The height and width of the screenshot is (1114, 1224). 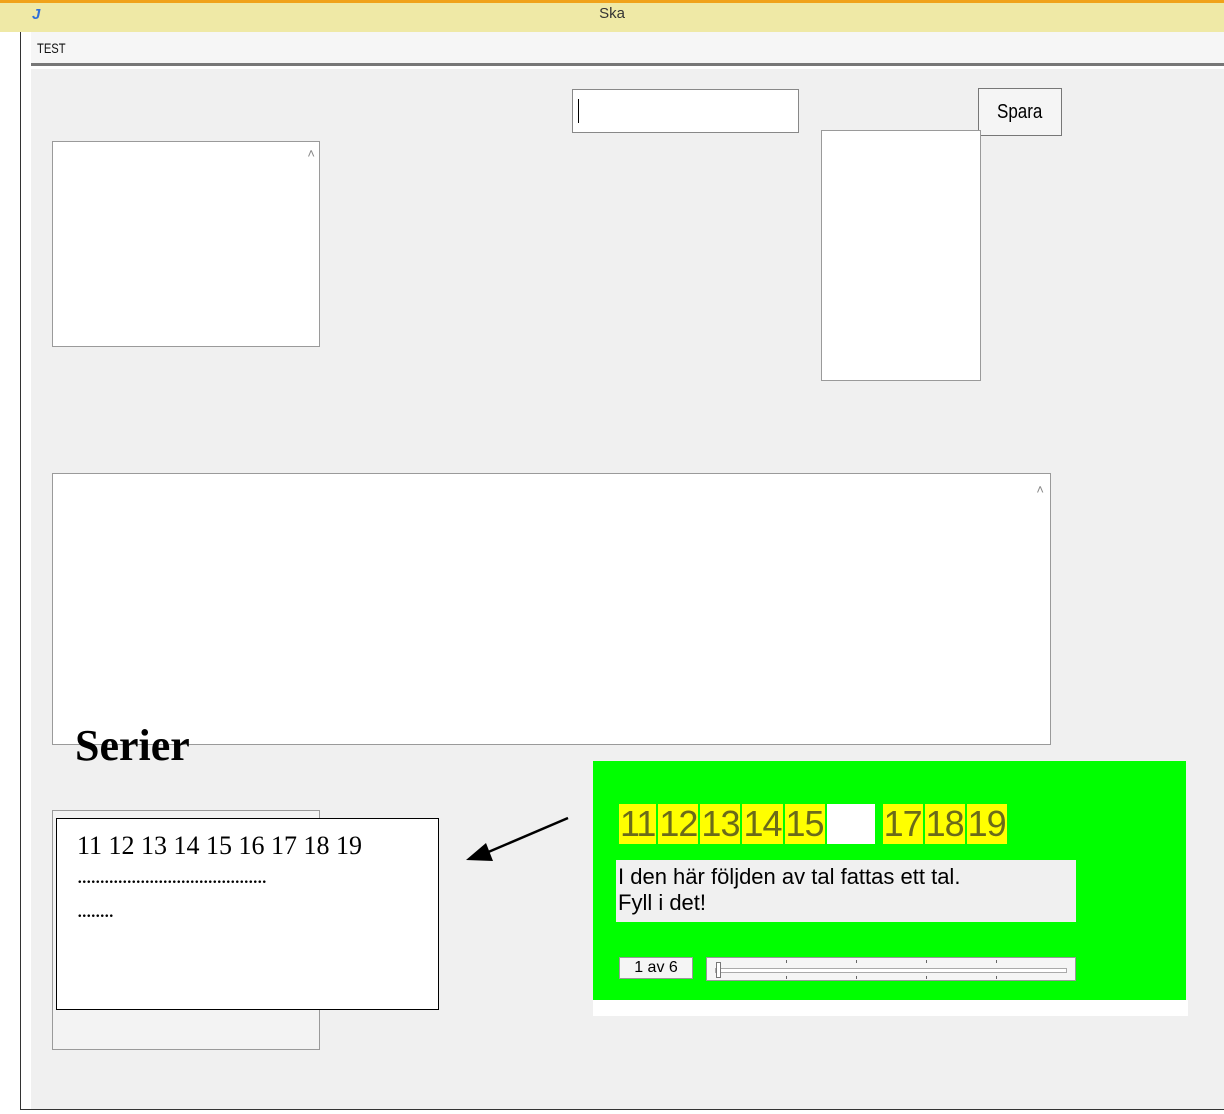 I want to click on slider-track, so click(x=891, y=970).